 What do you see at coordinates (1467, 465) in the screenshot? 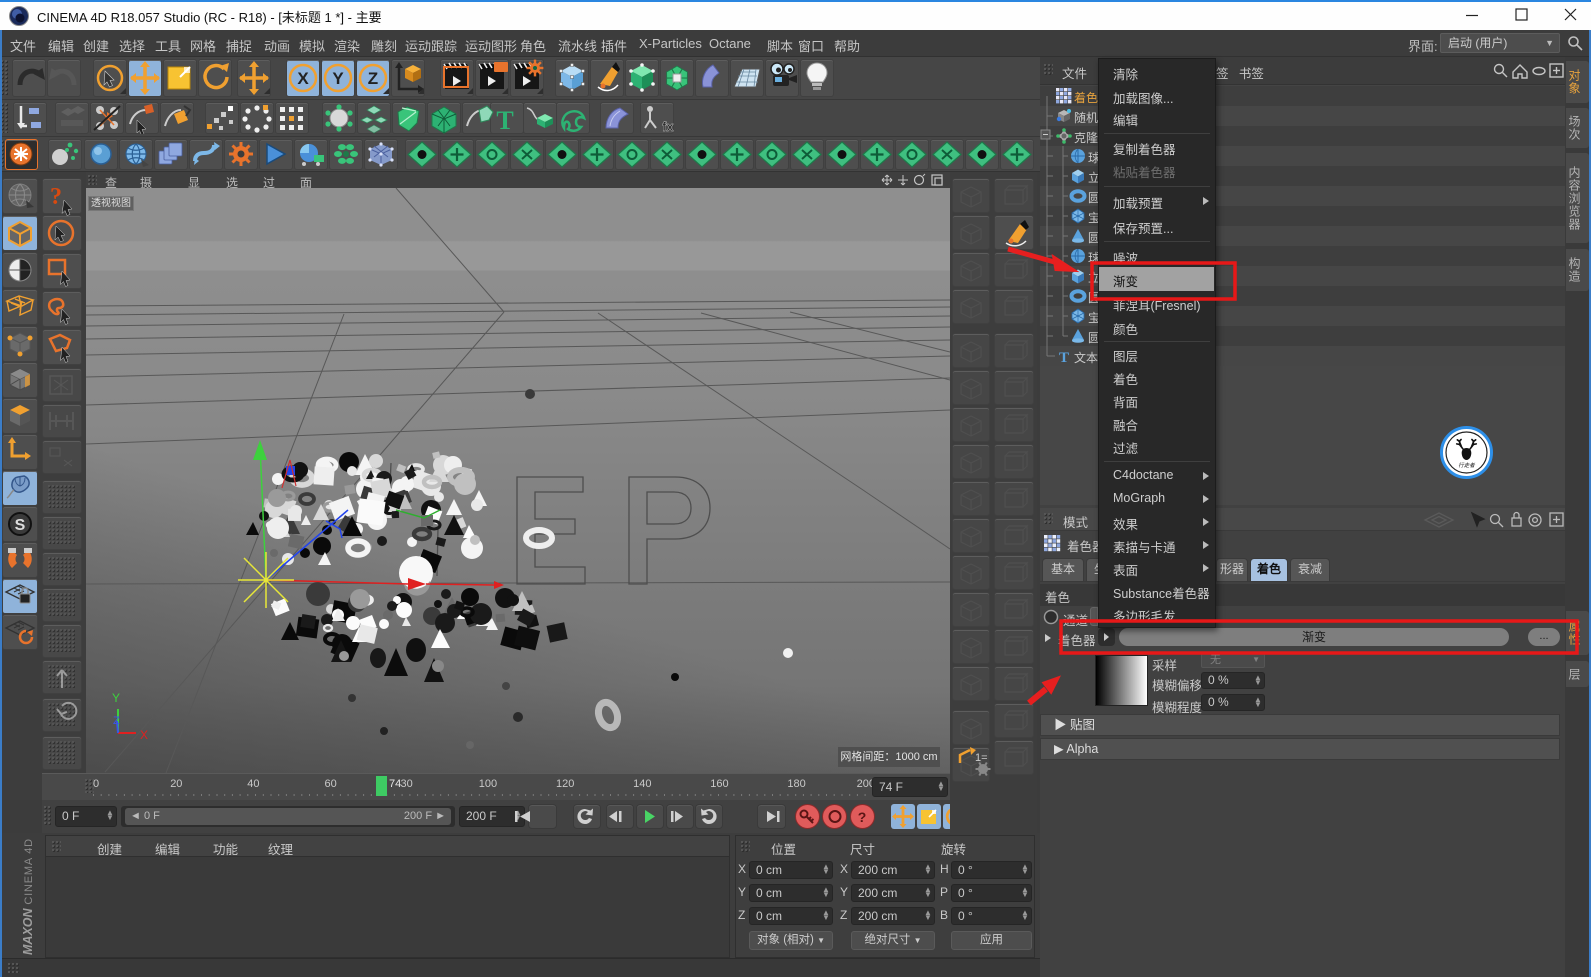
I see `svg-text: 行走者` at bounding box center [1467, 465].